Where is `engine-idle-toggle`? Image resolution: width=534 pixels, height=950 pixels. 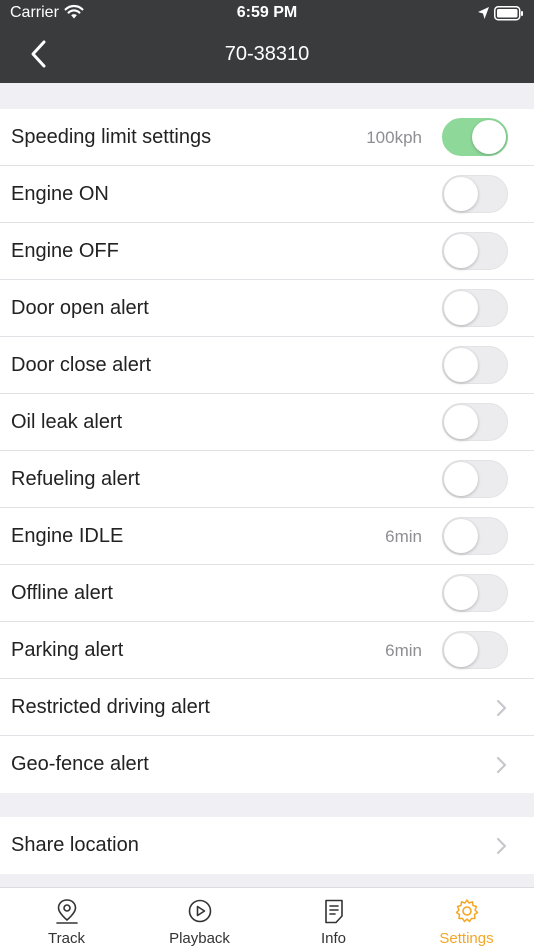
engine-idle-toggle is located at coordinates (475, 536).